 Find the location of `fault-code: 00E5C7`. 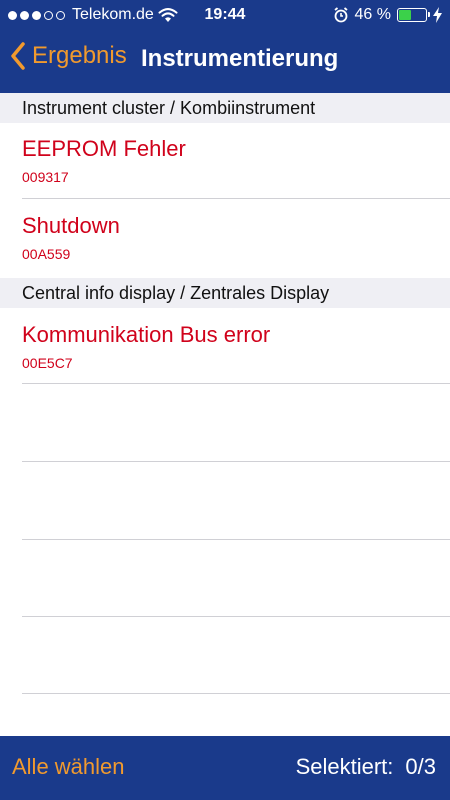

fault-code: 00E5C7 is located at coordinates (47, 363).